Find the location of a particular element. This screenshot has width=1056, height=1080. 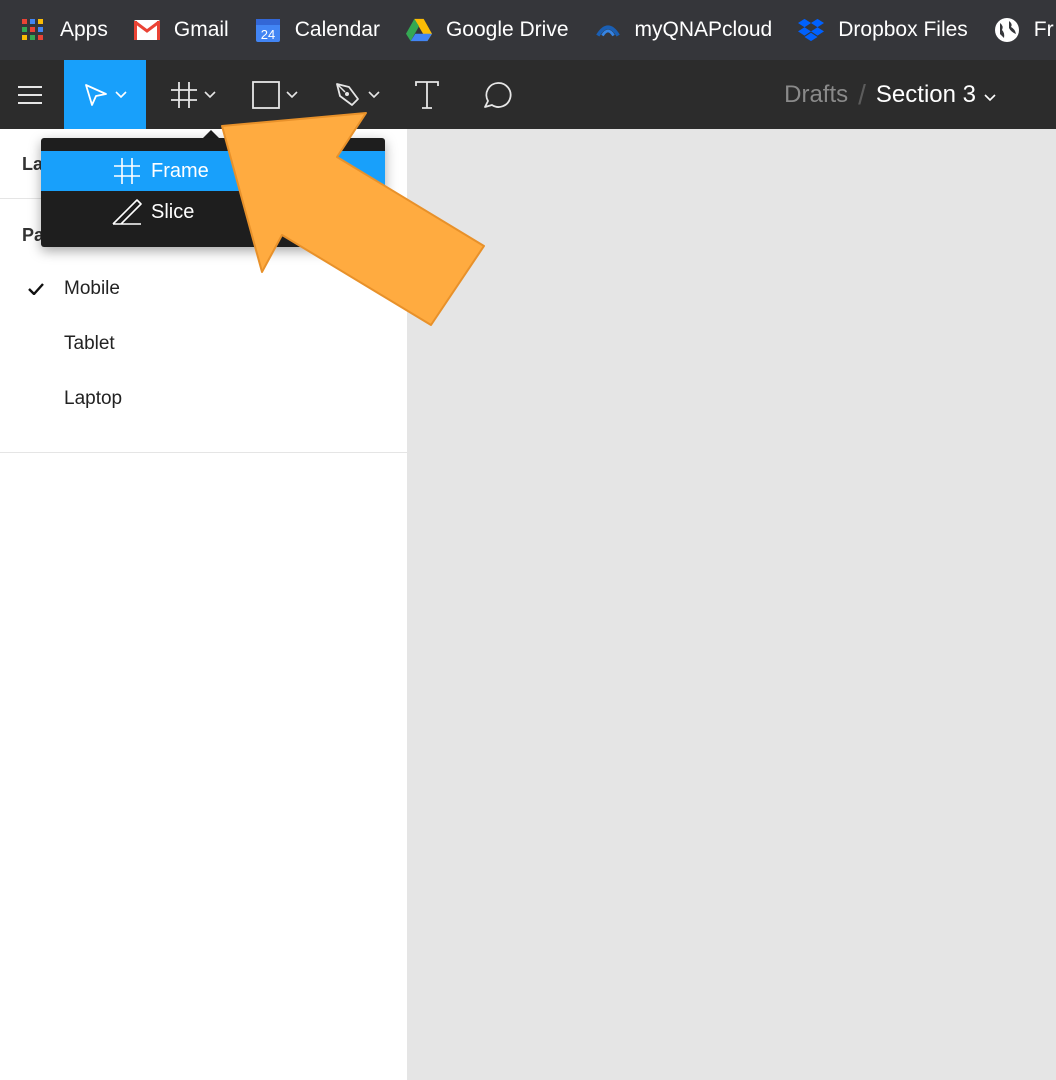

calendar-badge: 24 is located at coordinates (267, 34).